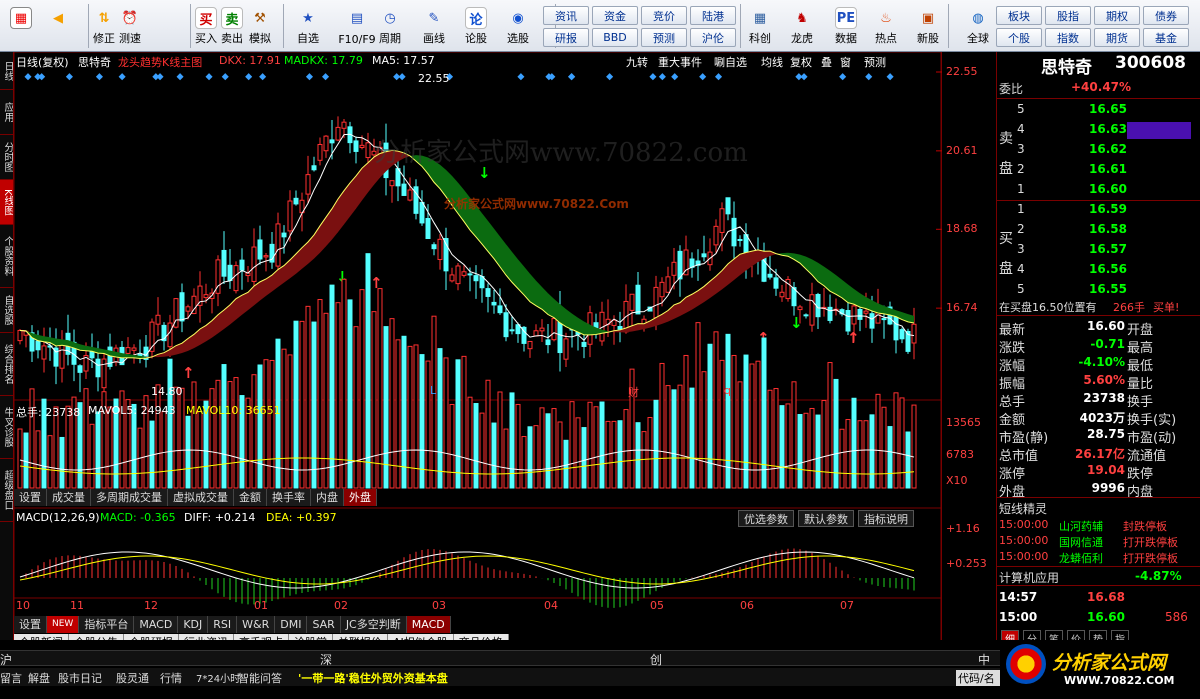  Describe the element at coordinates (130, 26) in the screenshot. I see `toolbar-alarm-clock-button: ⏰ 测速` at that location.